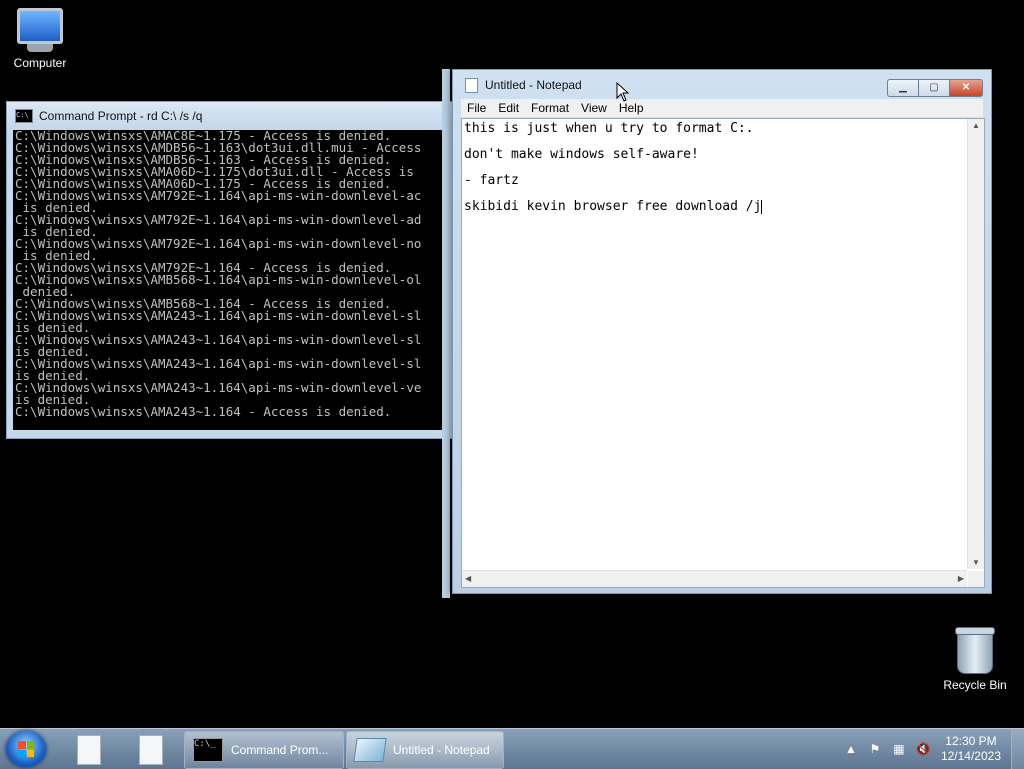 The height and width of the screenshot is (769, 1024). What do you see at coordinates (976, 579) in the screenshot?
I see `resize-grip` at bounding box center [976, 579].